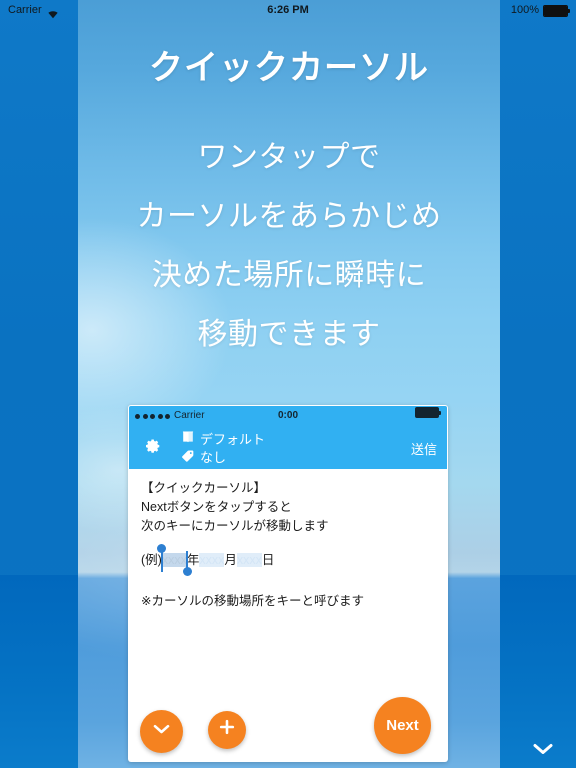 This screenshot has height=768, width=576. What do you see at coordinates (252, 601) in the screenshot?
I see `body-note: ※カーソルの移動場所をキーと呼びます` at bounding box center [252, 601].